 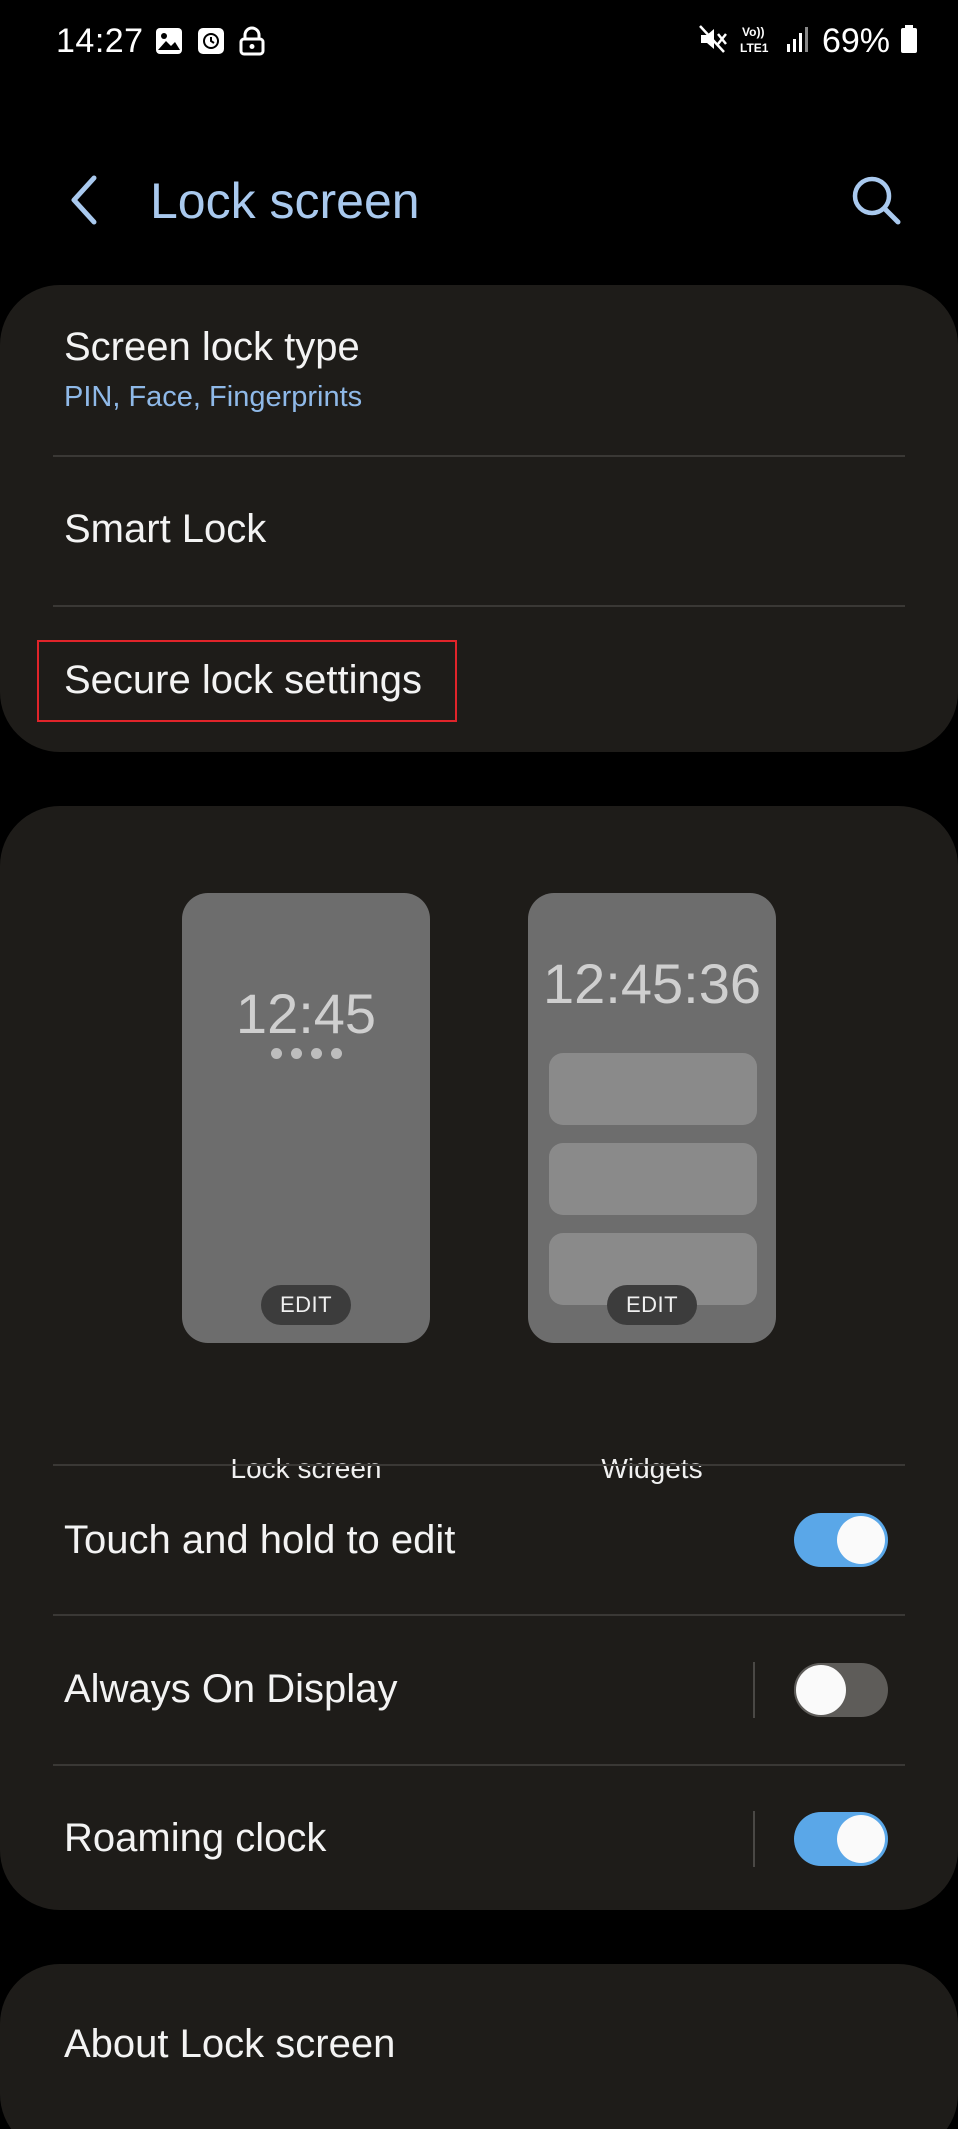 I want to click on image-icon, so click(x=169, y=43).